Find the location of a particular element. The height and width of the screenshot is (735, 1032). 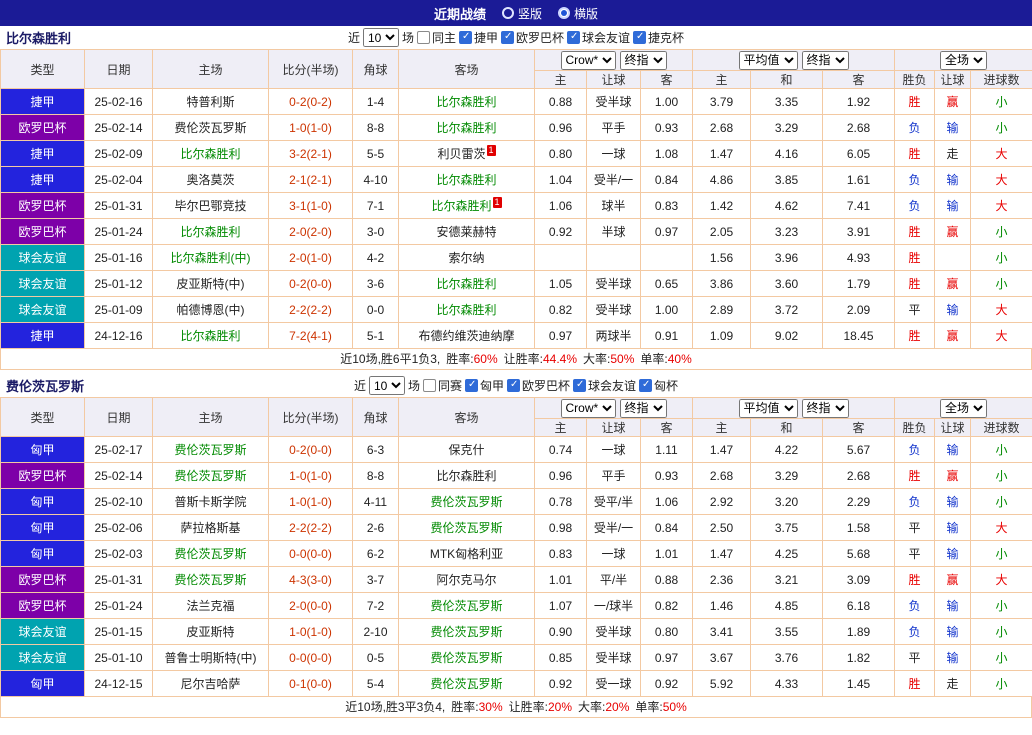

match-score: 4-3(3-0) is located at coordinates (310, 579).